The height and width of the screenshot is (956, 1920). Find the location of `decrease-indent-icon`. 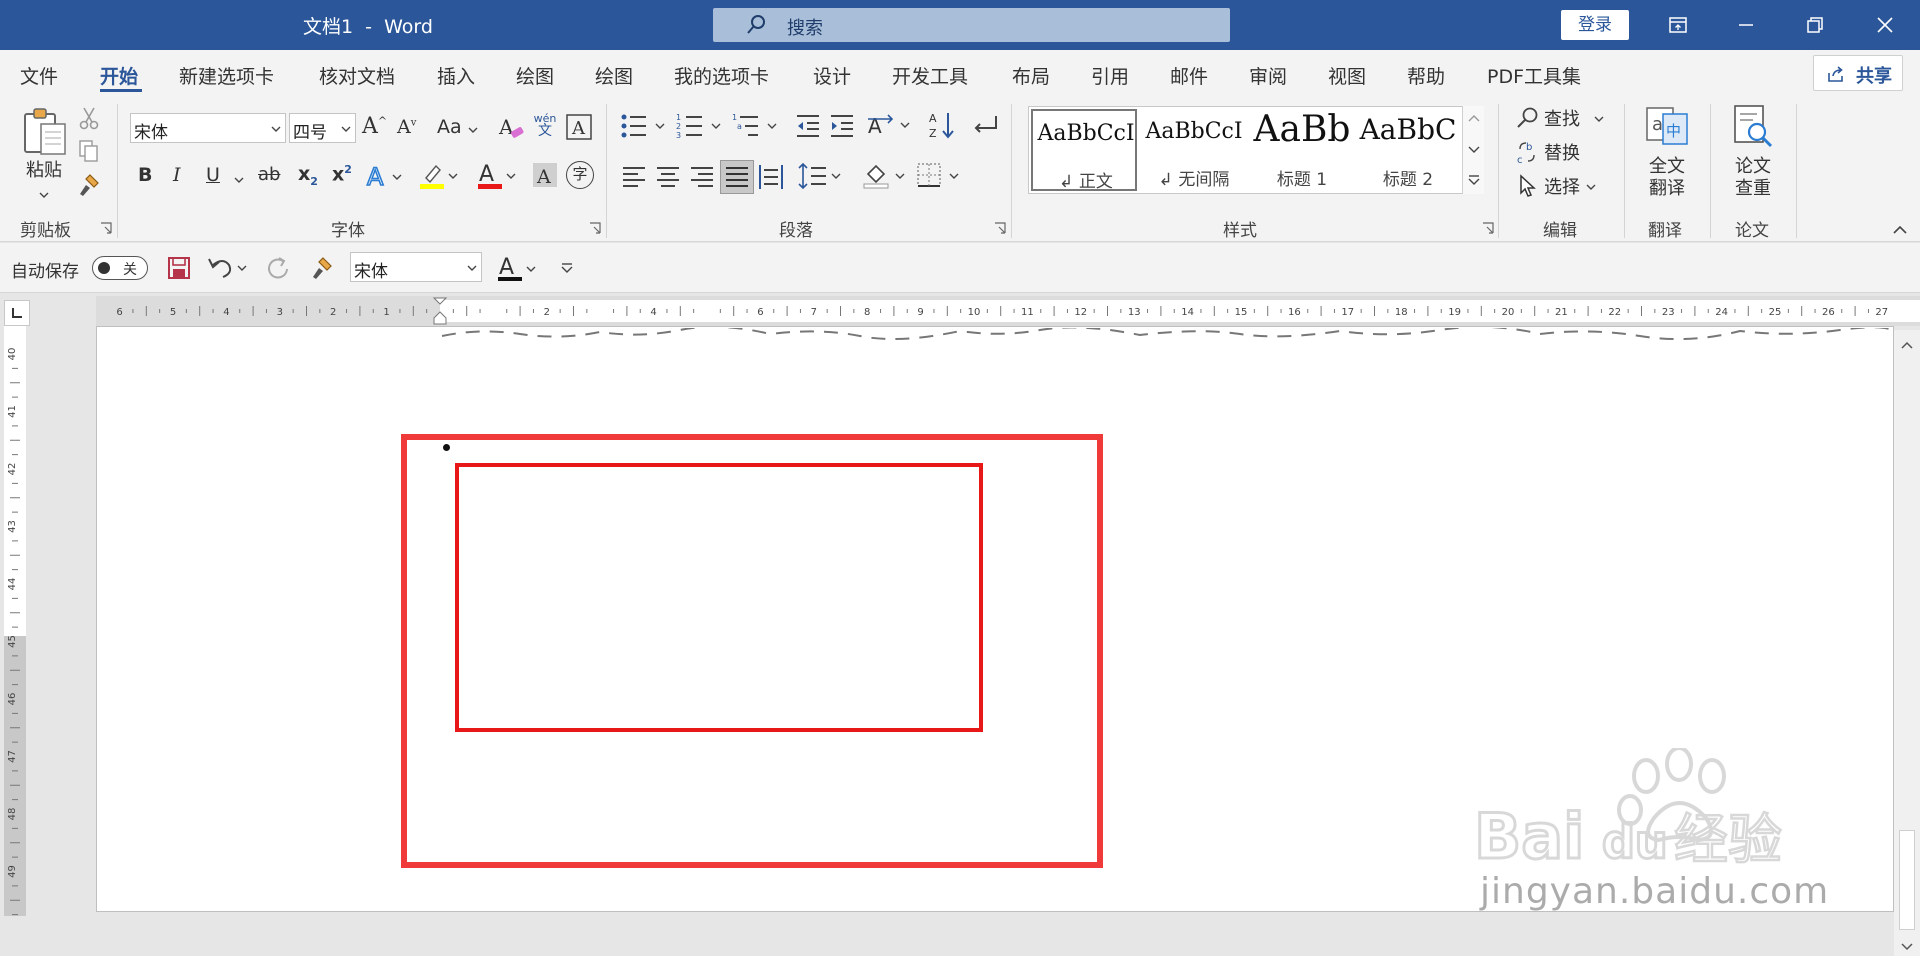

decrease-indent-icon is located at coordinates (808, 126).